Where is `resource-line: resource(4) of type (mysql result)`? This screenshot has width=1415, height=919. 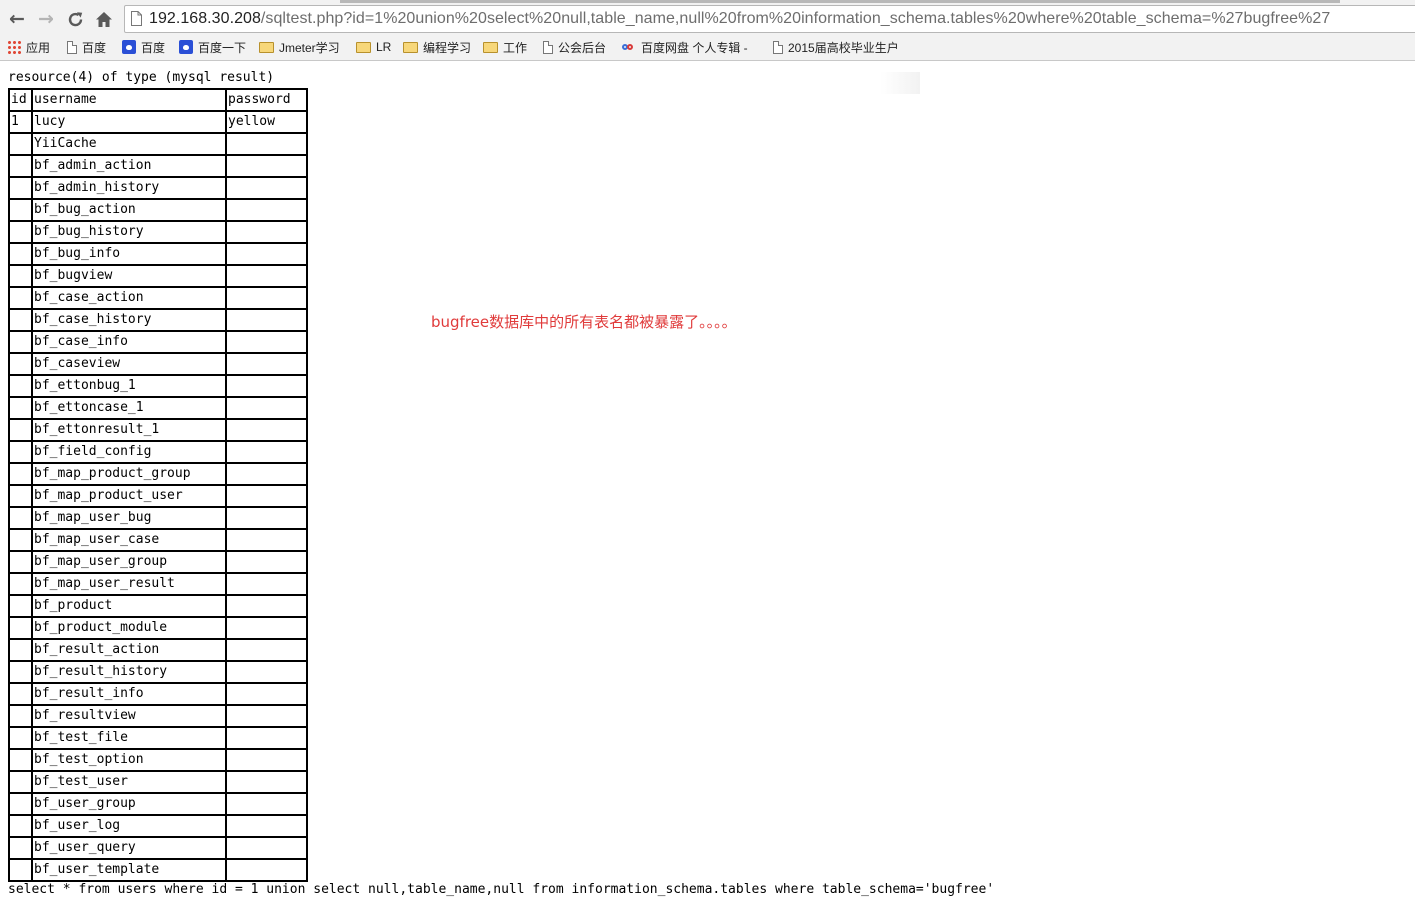 resource-line: resource(4) of type (mysql result) is located at coordinates (141, 77).